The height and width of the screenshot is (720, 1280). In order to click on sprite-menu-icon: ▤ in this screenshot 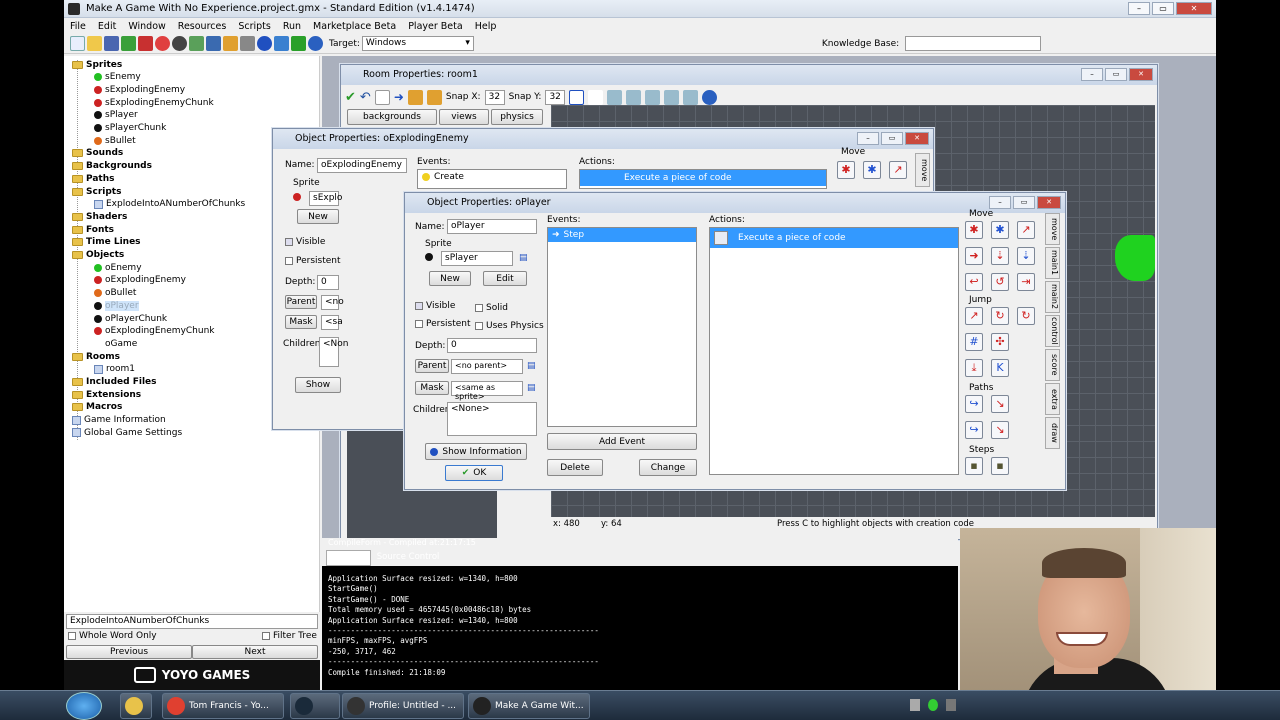, I will do `click(523, 258)`.